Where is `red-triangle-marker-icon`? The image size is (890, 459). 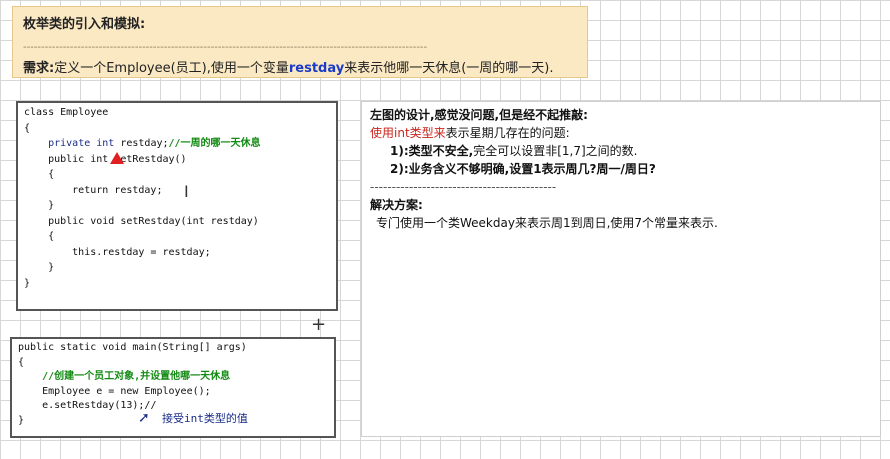 red-triangle-marker-icon is located at coordinates (117, 158).